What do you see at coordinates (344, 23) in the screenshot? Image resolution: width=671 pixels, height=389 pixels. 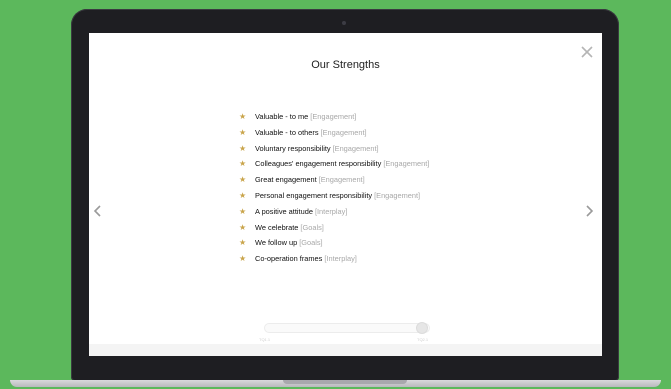 I see `camera-icon` at bounding box center [344, 23].